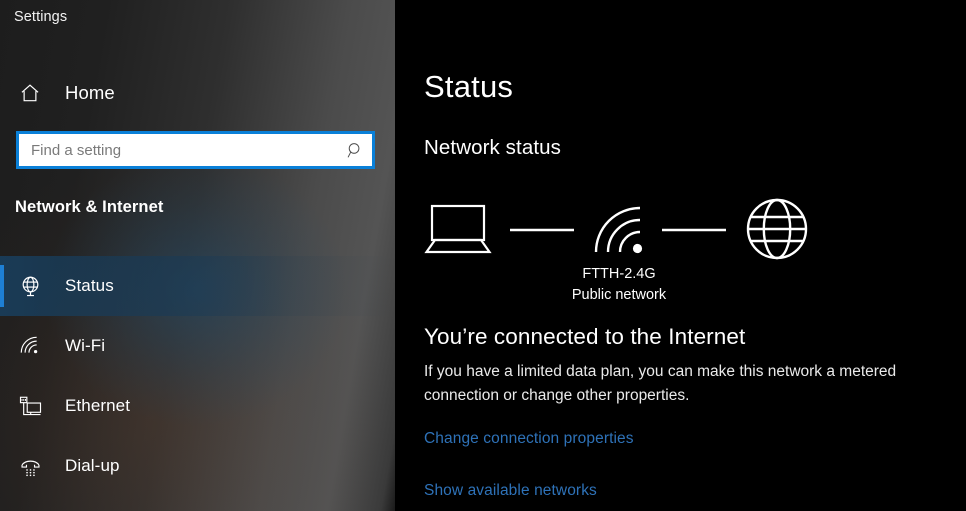 The width and height of the screenshot is (966, 511). I want to click on status-headline: You’re connected to the Internet, so click(585, 336).